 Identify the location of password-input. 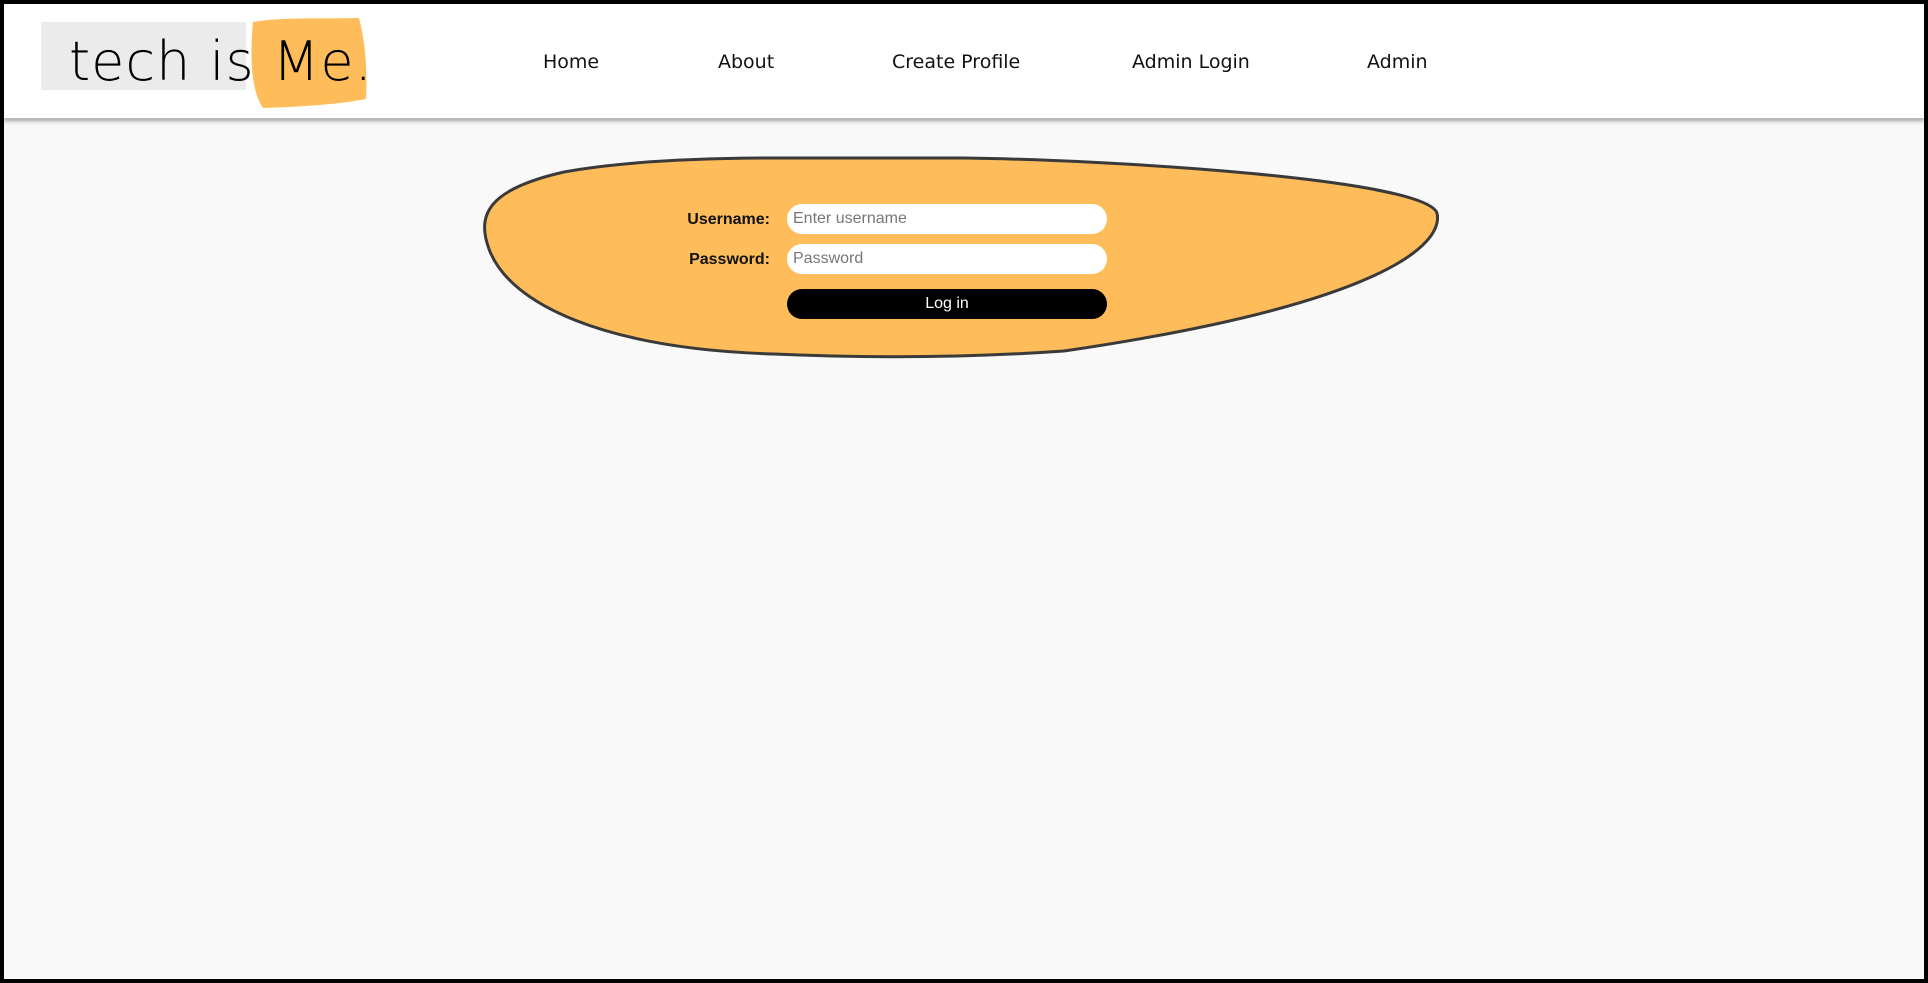
(947, 259).